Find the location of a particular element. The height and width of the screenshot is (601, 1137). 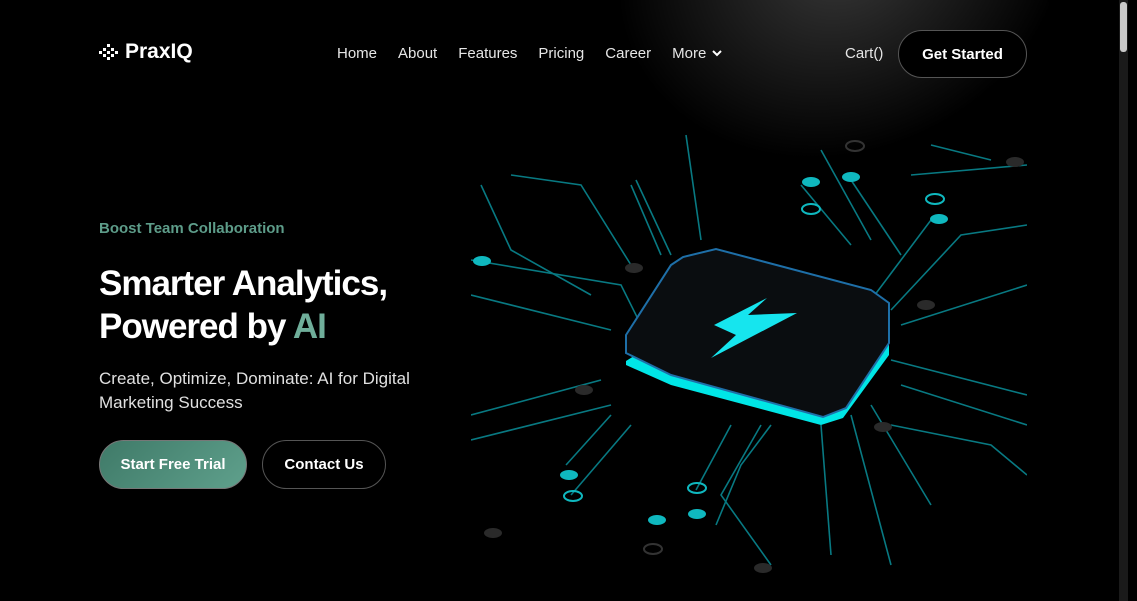

logo-icon is located at coordinates (108, 52).